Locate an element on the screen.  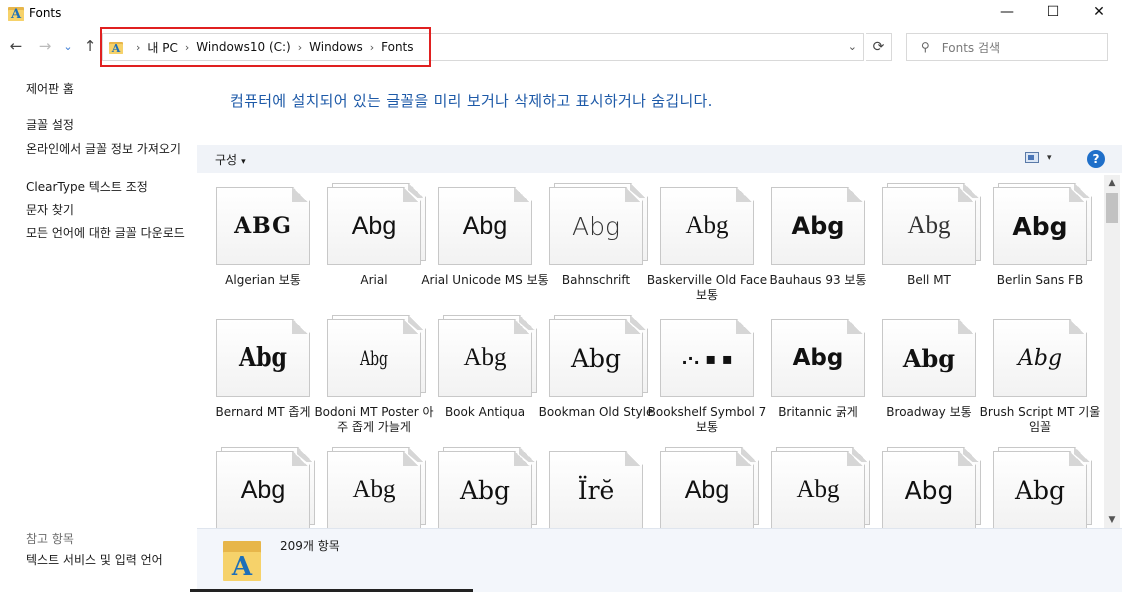
view-icon is located at coordinates (1032, 157).